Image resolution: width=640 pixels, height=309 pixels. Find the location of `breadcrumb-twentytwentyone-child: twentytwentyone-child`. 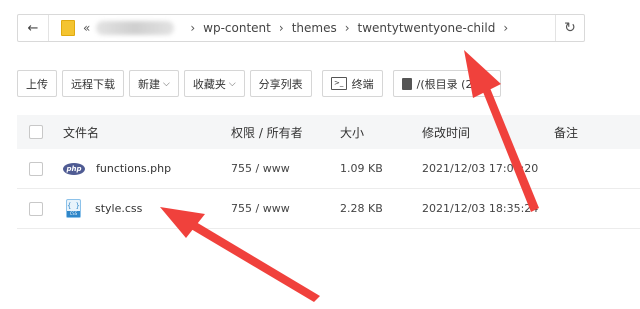

breadcrumb-twentytwentyone-child: twentytwentyone-child is located at coordinates (427, 28).